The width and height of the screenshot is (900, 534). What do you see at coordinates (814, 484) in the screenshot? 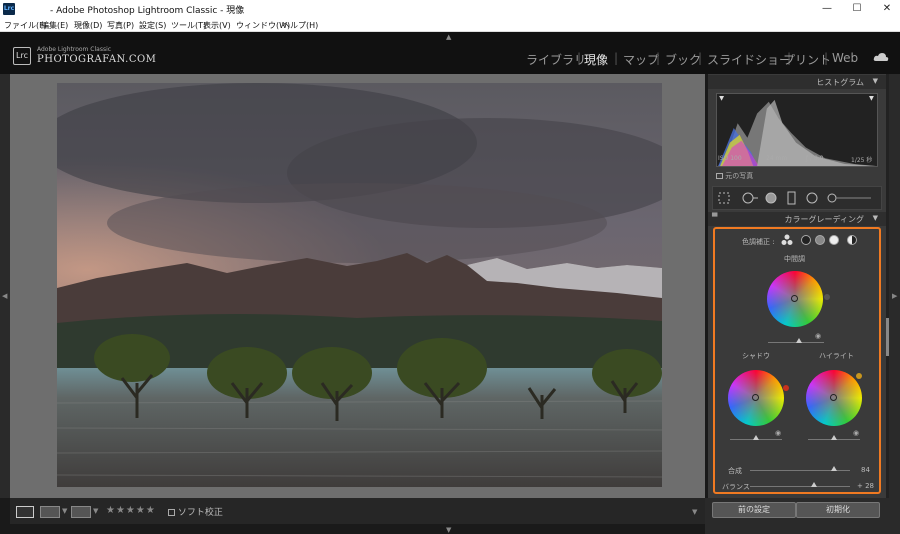
I see `balance-thumb` at bounding box center [814, 484].